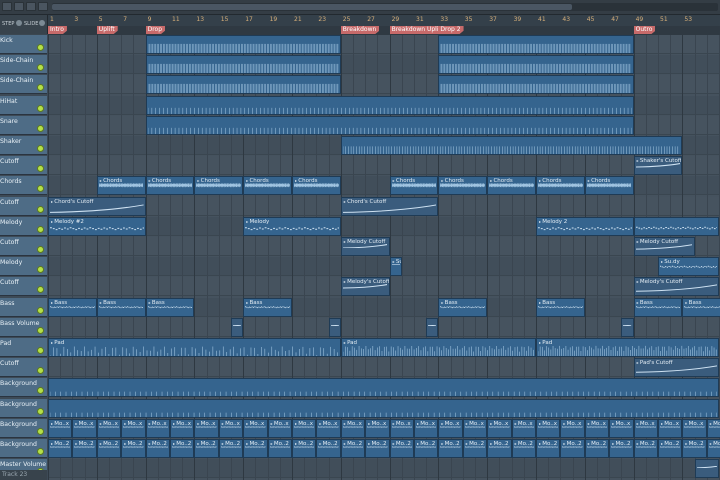 This screenshot has height=480, width=720. I want to click on pattern-clip: Su.. #2, so click(395, 267).